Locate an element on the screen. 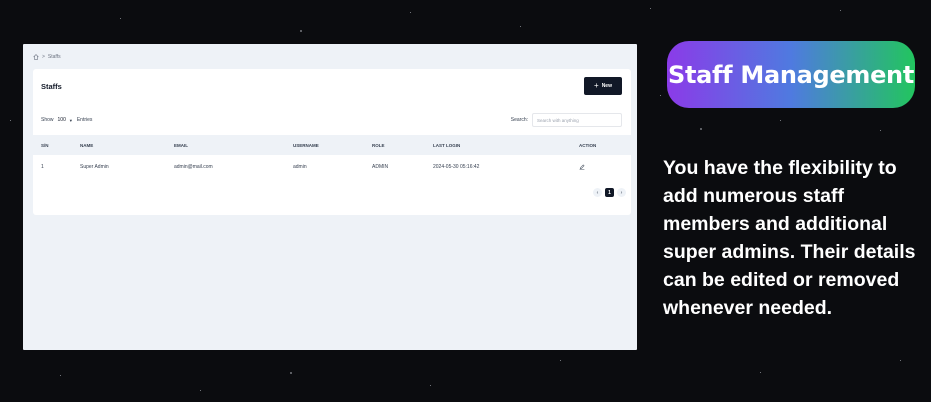 This screenshot has height=402, width=931. breadcrumb-current: Staffs is located at coordinates (54, 57).